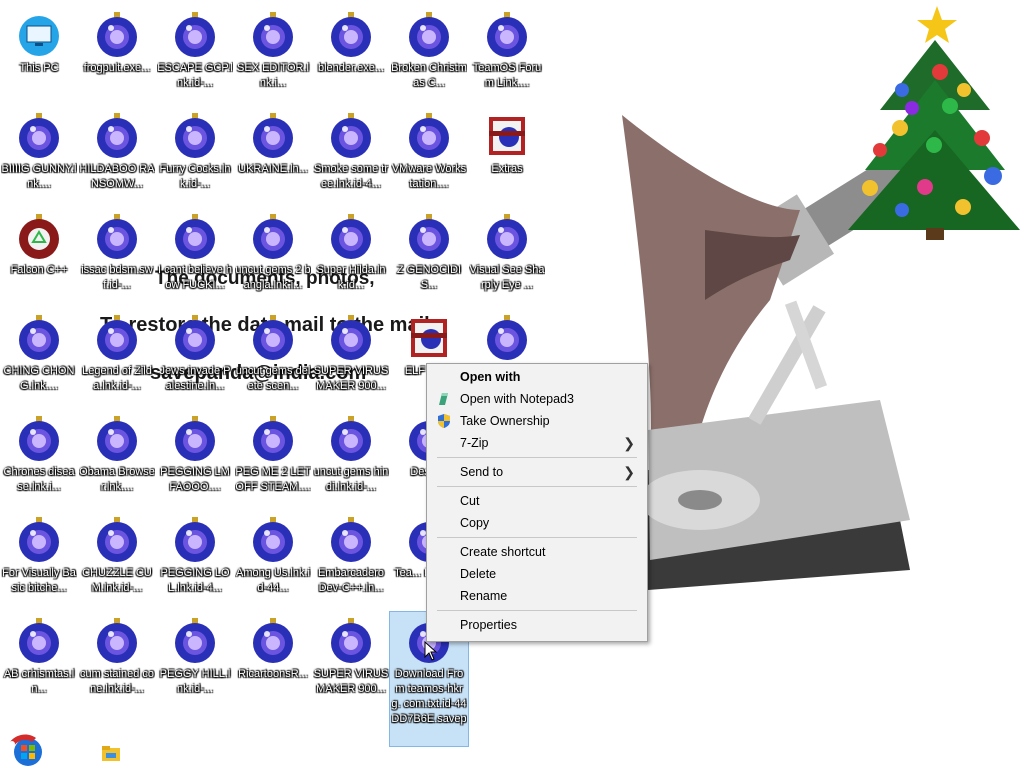 Image resolution: width=1024 pixels, height=768 pixels. What do you see at coordinates (39, 270) in the screenshot?
I see `desktop-icon-label: Falcon C++` at bounding box center [39, 270].